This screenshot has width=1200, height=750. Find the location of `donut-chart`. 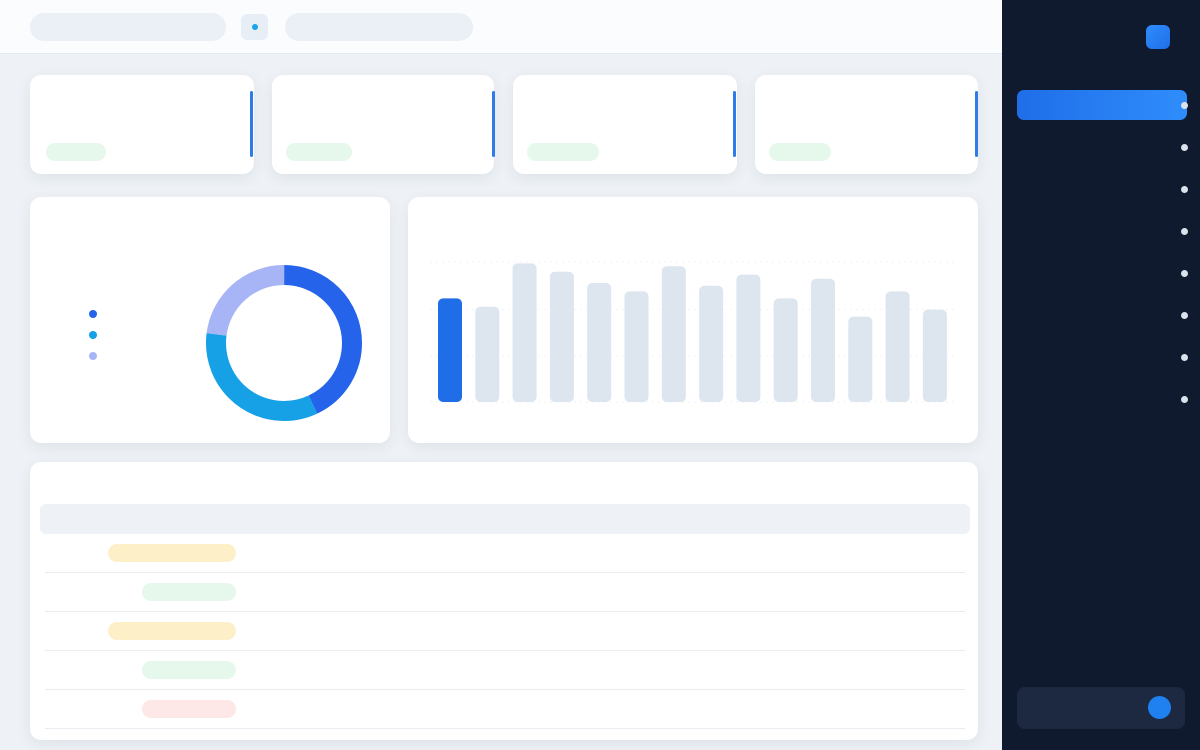

donut-chart is located at coordinates (284, 343).